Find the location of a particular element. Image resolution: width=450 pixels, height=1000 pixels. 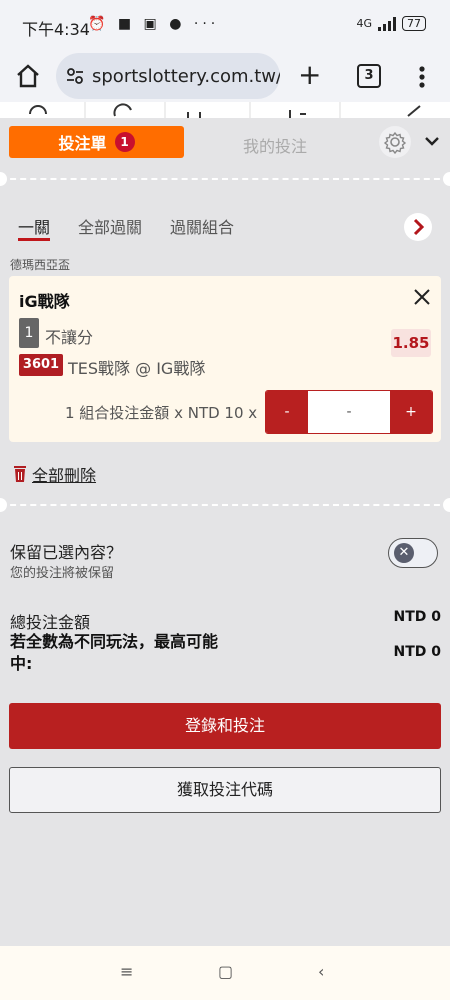

active-tab-indicator is located at coordinates (34, 239).